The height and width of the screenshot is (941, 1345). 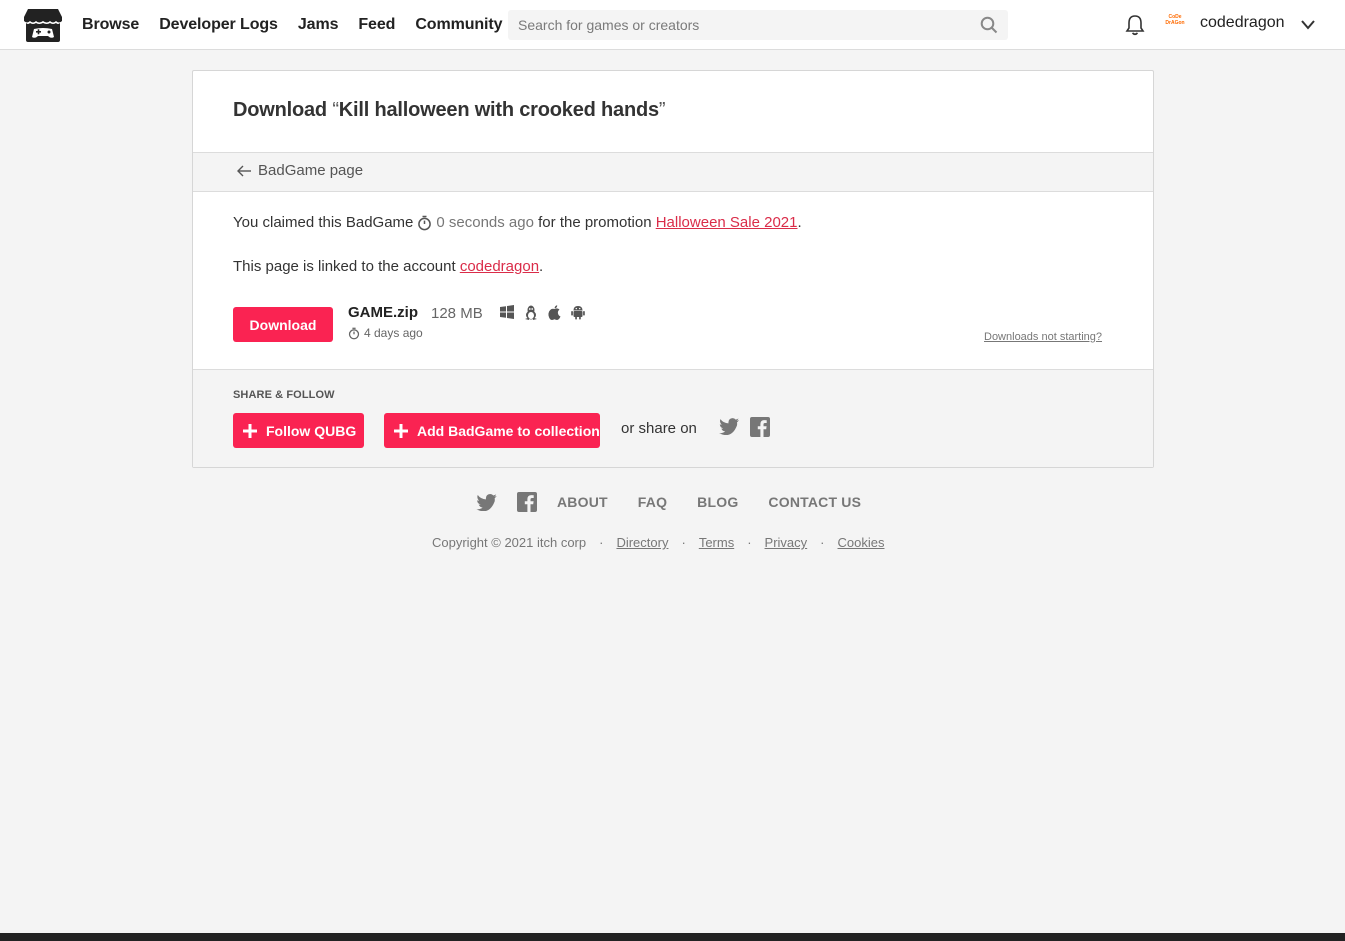 What do you see at coordinates (672, 937) in the screenshot?
I see `bottom-strip` at bounding box center [672, 937].